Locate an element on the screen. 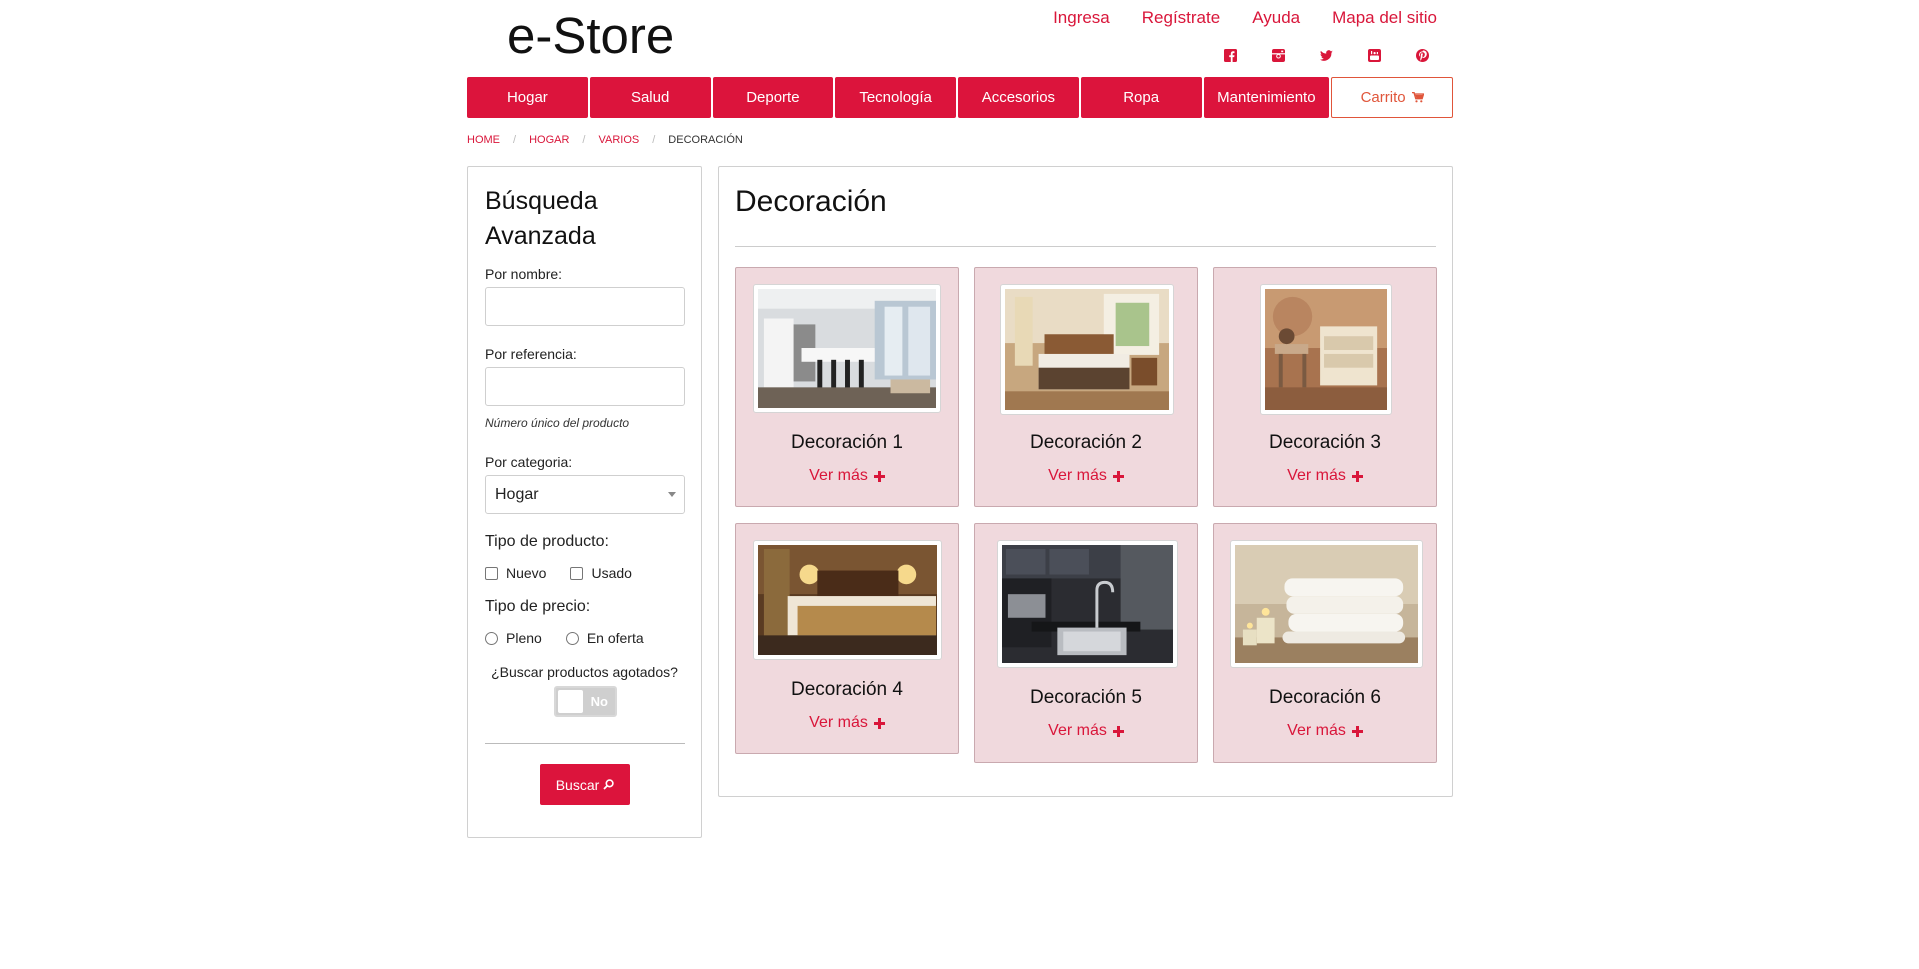 This screenshot has width=1919, height=969. nav-item-tecnologia: Tecnología is located at coordinates (895, 97).